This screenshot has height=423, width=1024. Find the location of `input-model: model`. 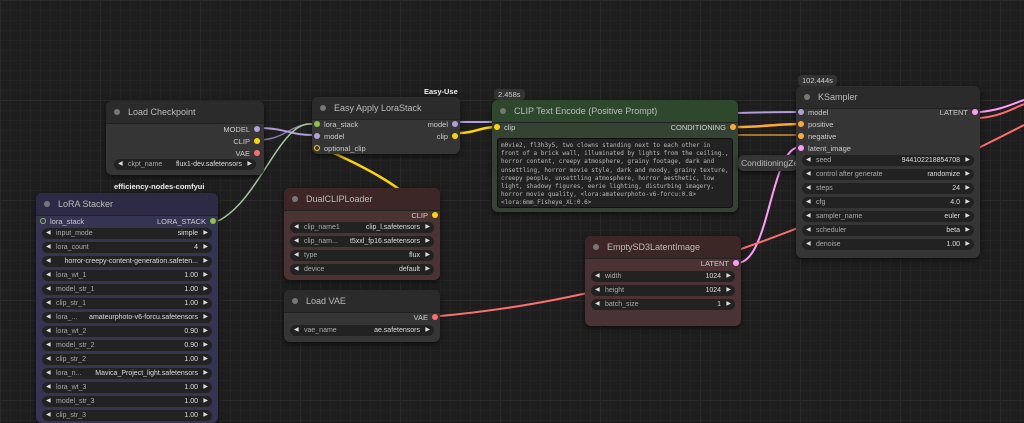

input-model: model is located at coordinates (329, 136).